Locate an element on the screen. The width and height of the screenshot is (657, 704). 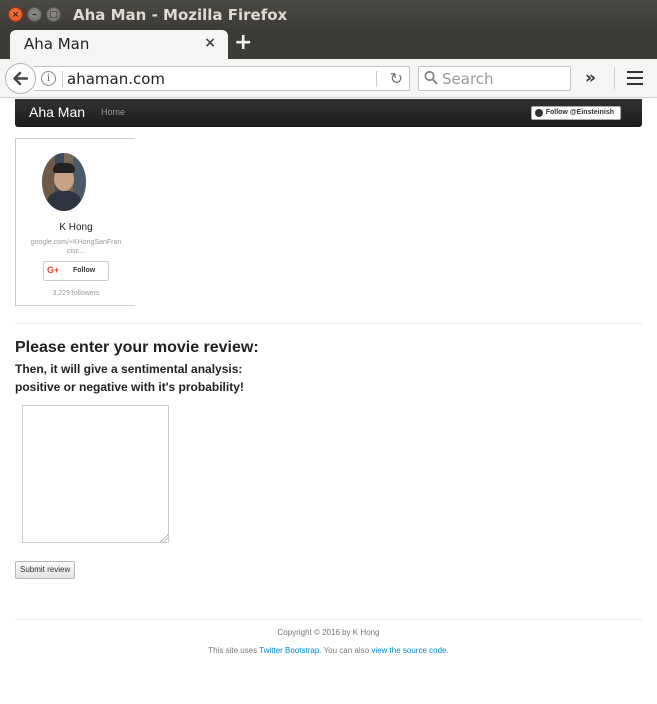
search-placeholder: Search is located at coordinates (468, 79).